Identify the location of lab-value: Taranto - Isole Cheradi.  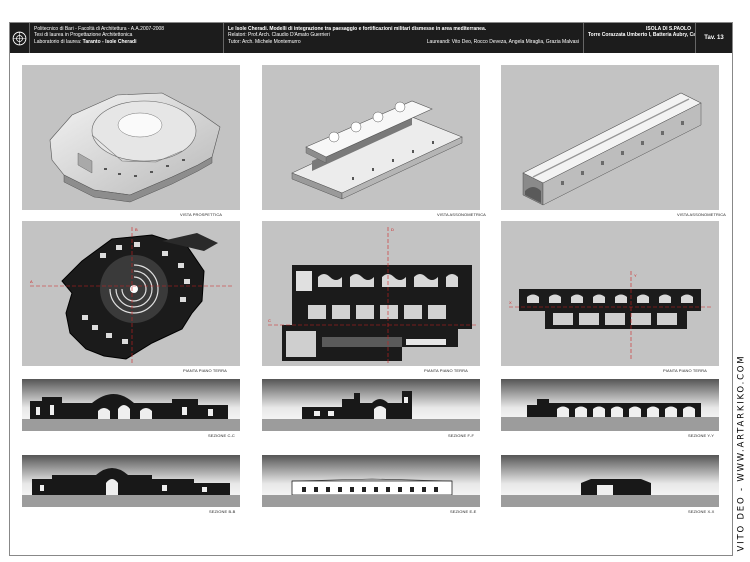
(109, 41).